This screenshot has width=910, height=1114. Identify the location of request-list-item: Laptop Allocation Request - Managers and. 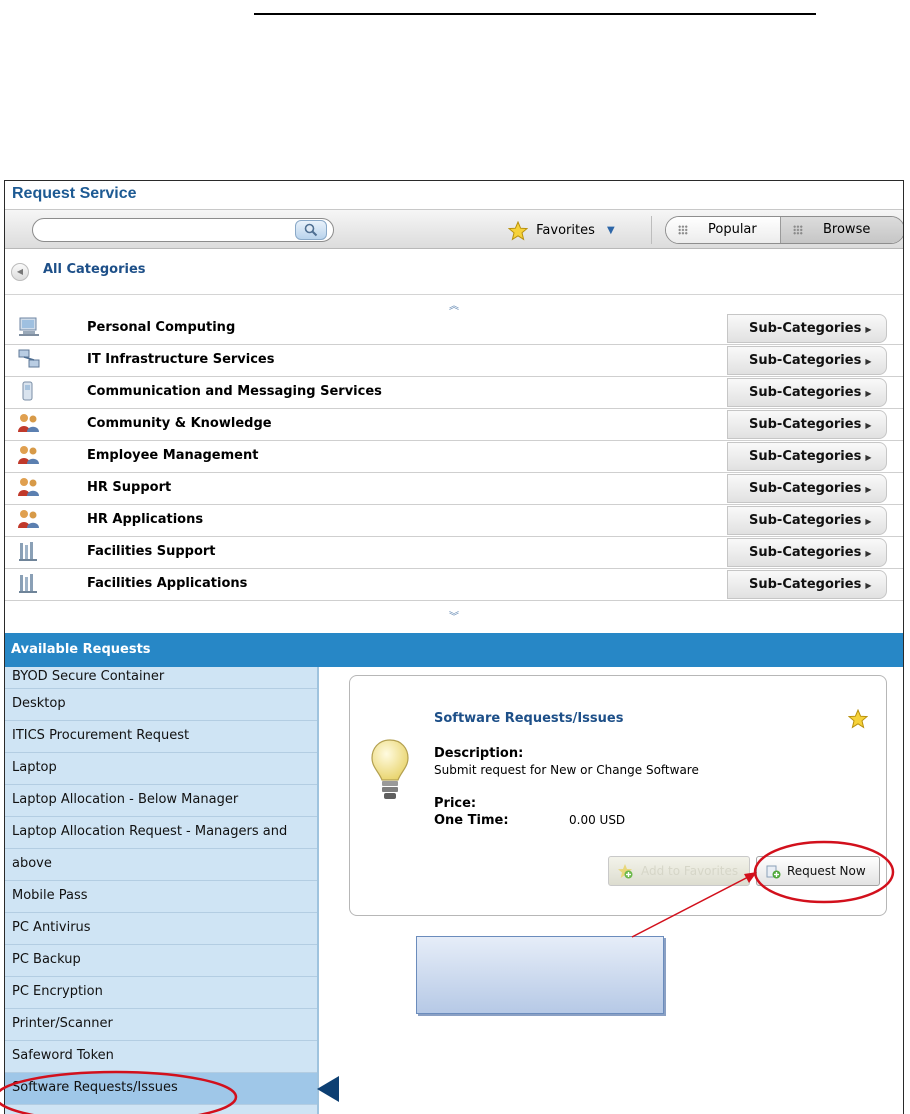
(161, 833).